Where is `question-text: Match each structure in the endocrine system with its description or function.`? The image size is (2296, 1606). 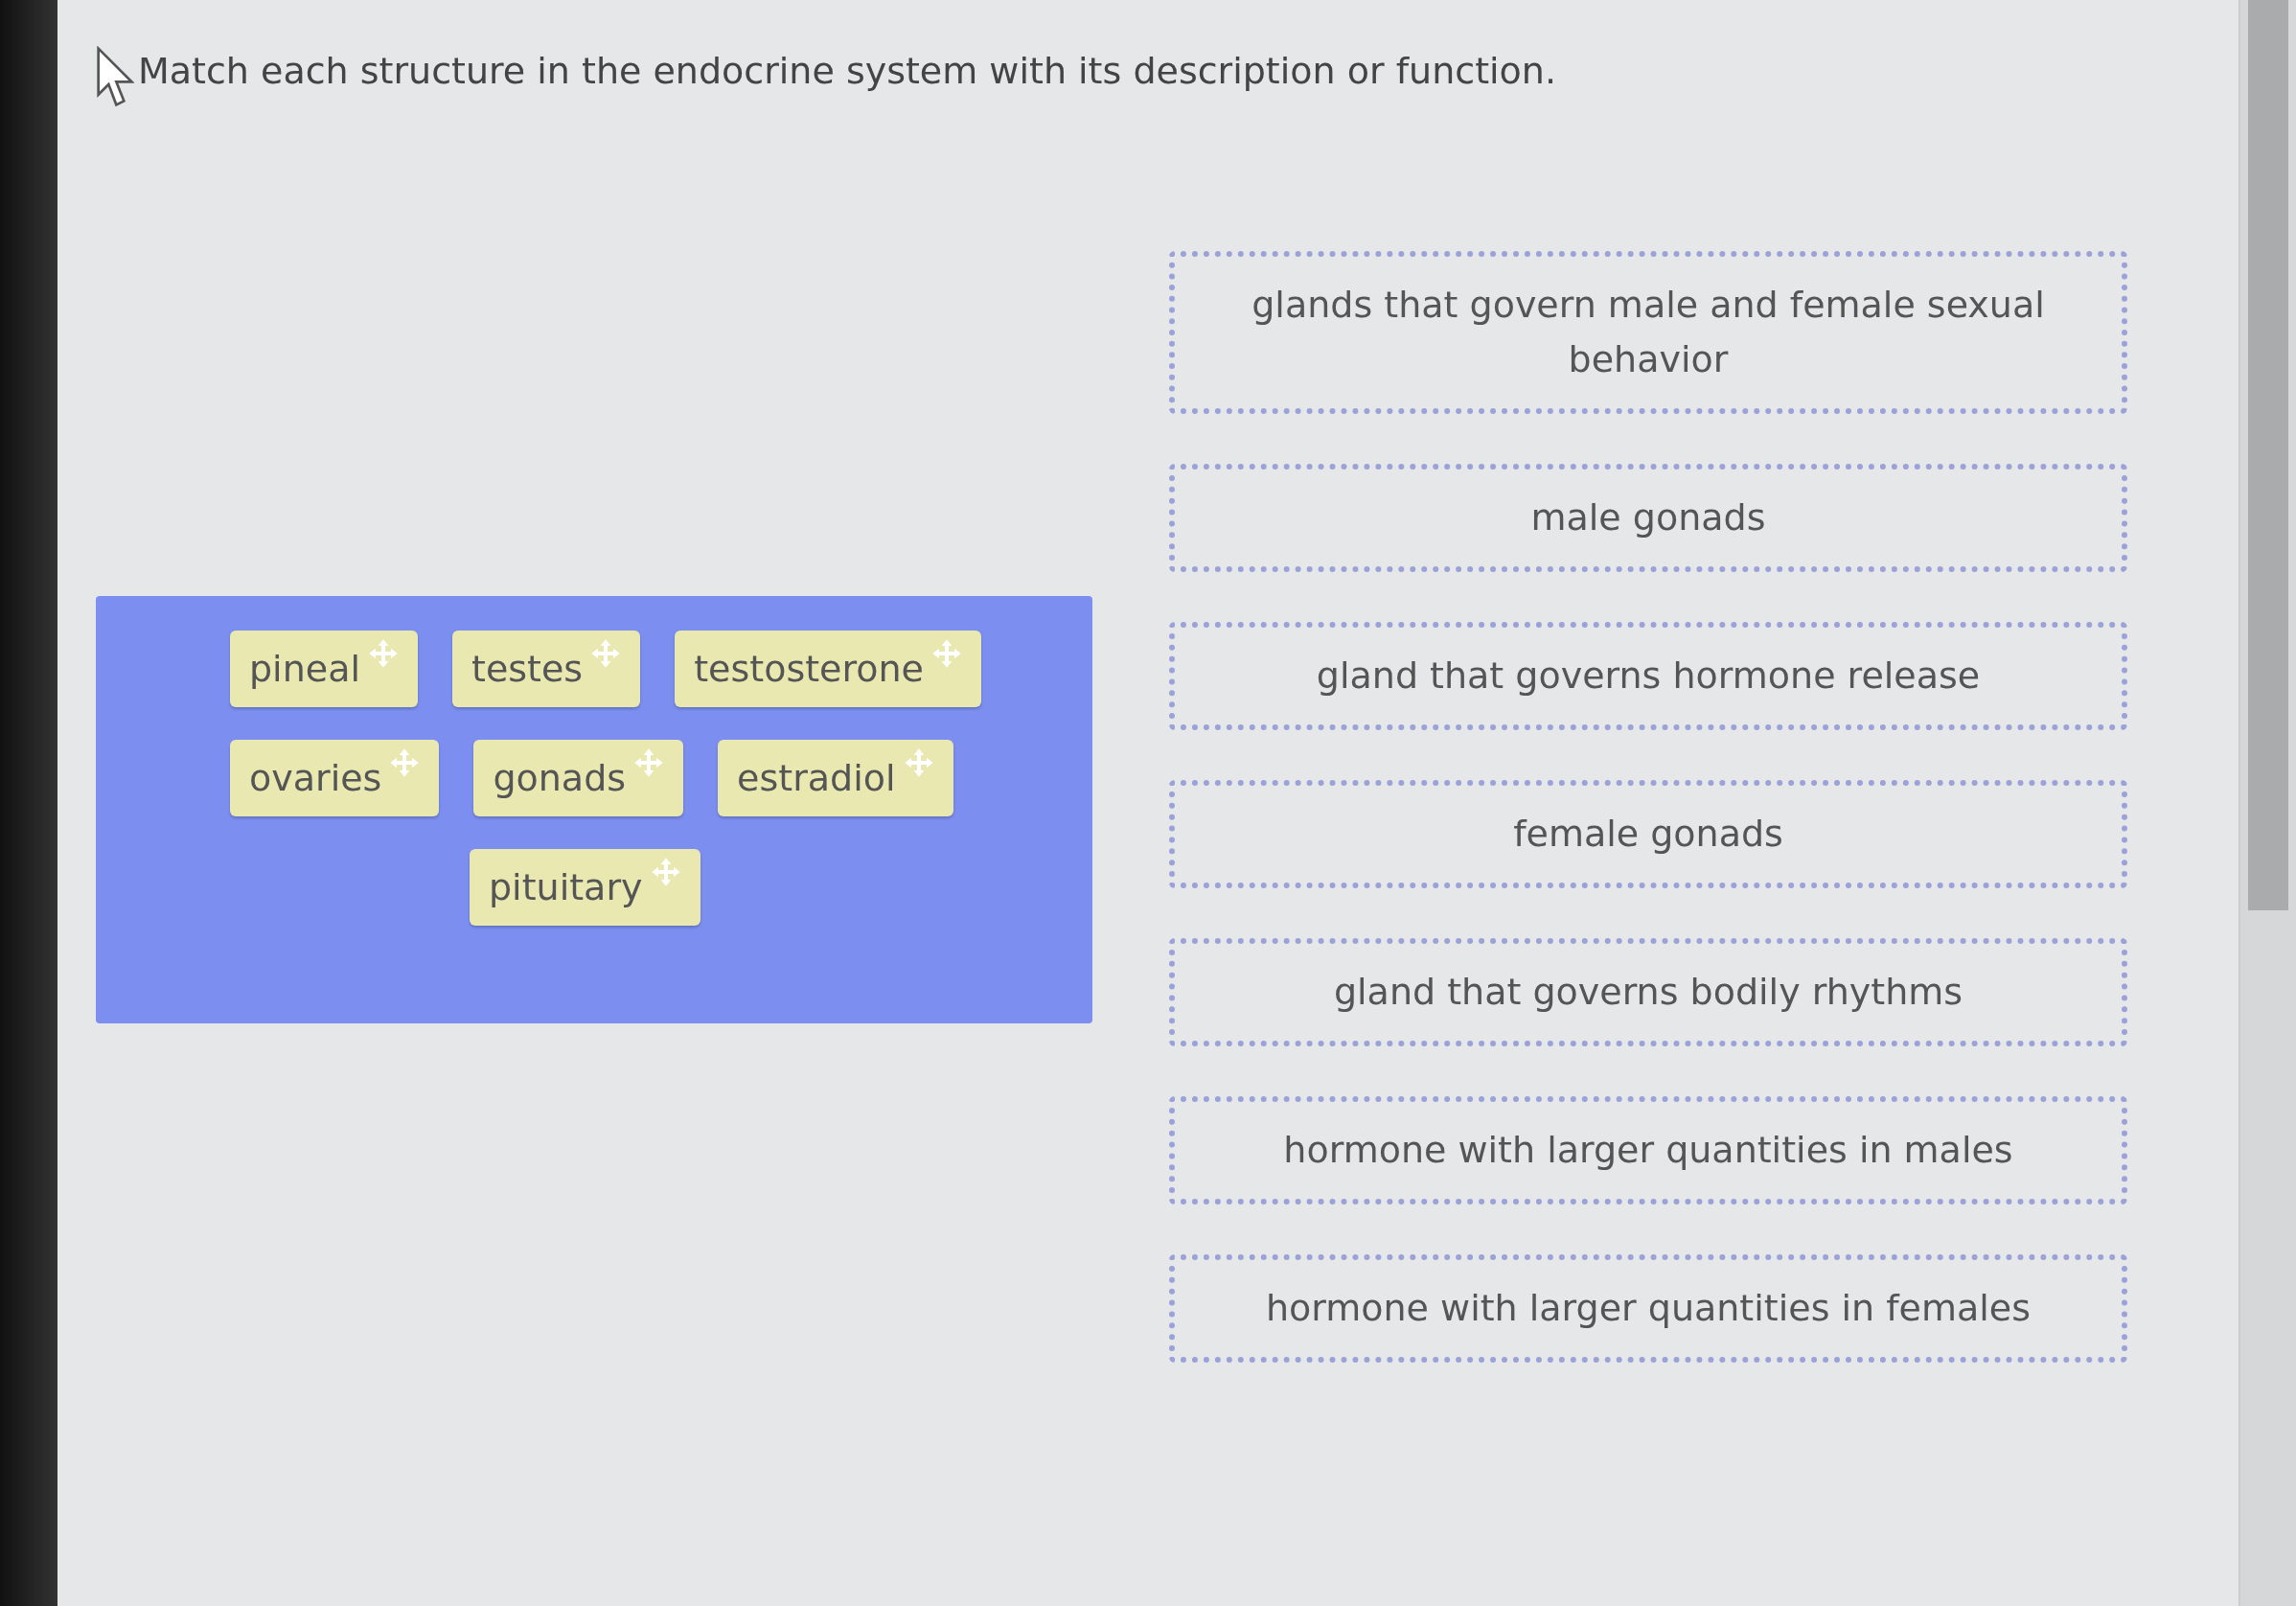 question-text: Match each structure in the endocrine system with its description or function. is located at coordinates (847, 71).